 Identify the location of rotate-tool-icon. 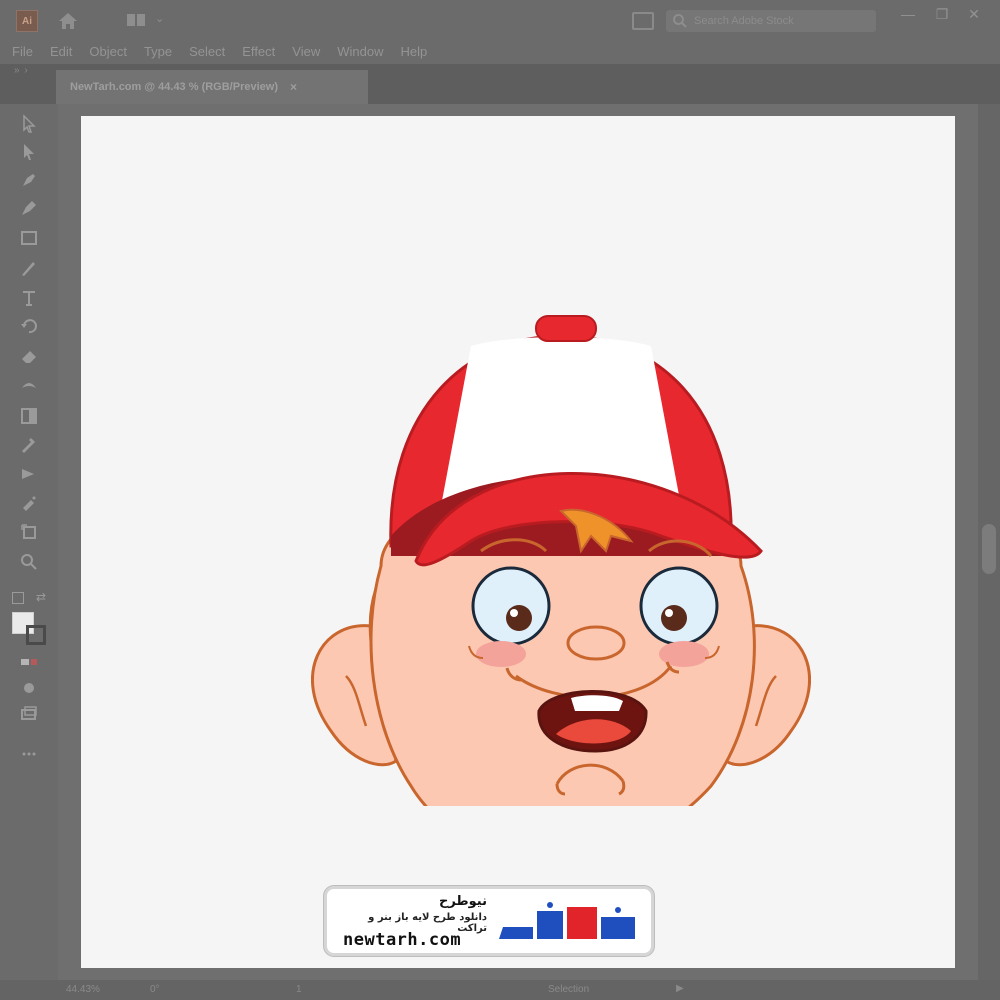
(29, 326).